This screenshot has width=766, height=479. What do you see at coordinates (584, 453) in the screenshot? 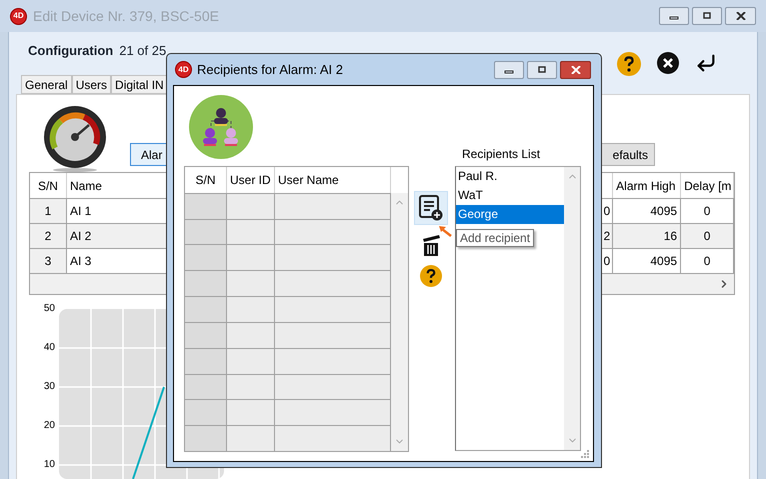
I see `resize-grip-icon` at bounding box center [584, 453].